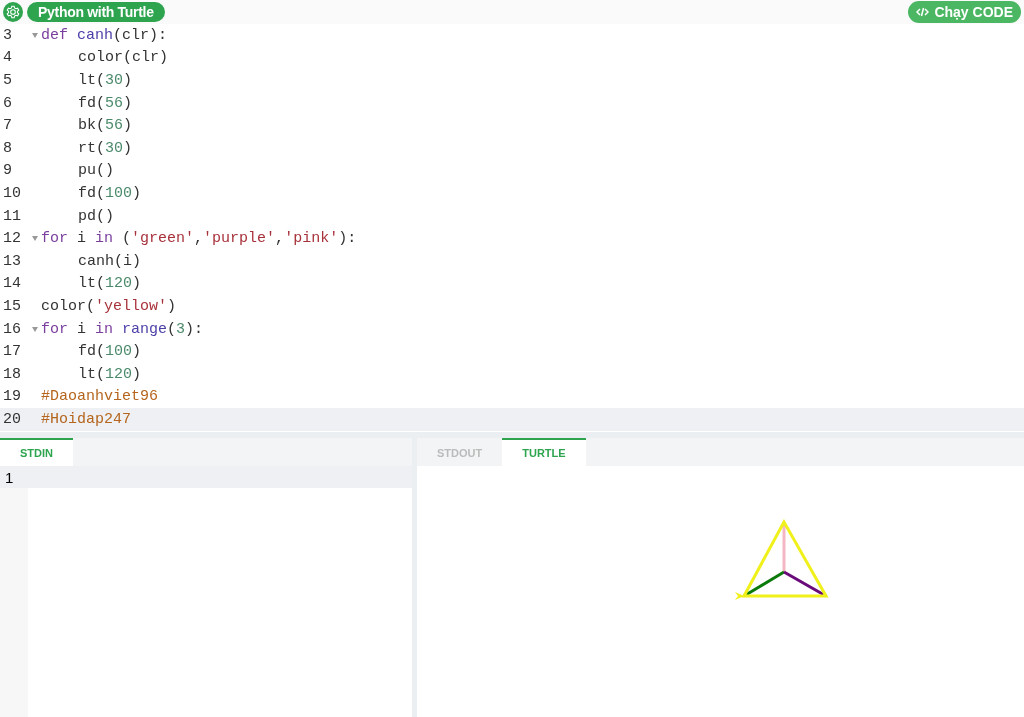 This screenshot has width=1024, height=717. What do you see at coordinates (12, 419) in the screenshot?
I see `line-number: 20` at bounding box center [12, 419].